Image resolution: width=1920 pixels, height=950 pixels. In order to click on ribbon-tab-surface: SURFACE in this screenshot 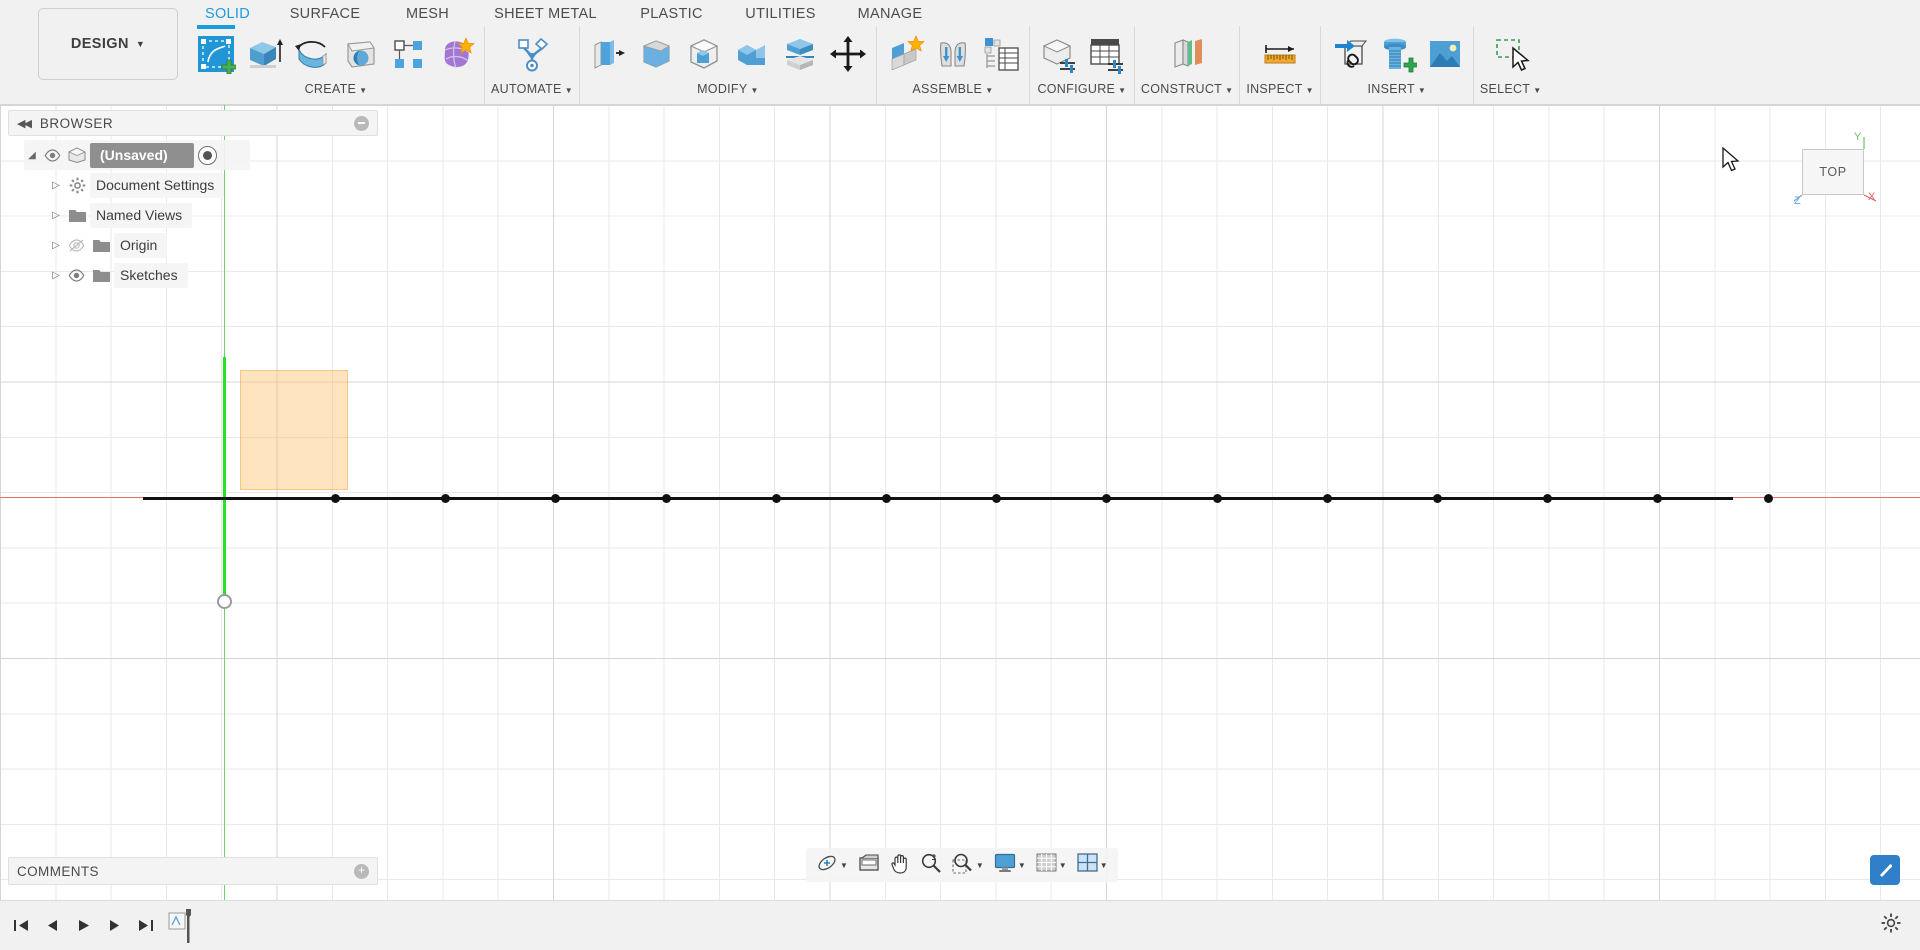, I will do `click(325, 13)`.